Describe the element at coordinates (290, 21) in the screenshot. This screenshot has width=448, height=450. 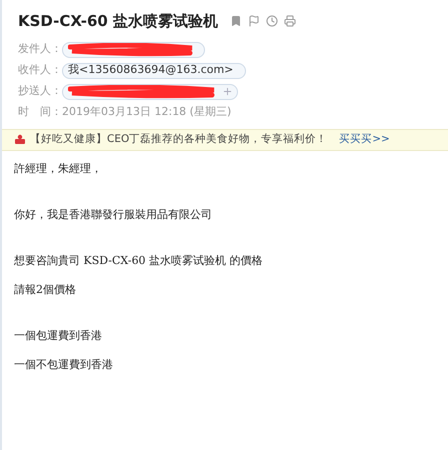
I see `printer-icon` at that location.